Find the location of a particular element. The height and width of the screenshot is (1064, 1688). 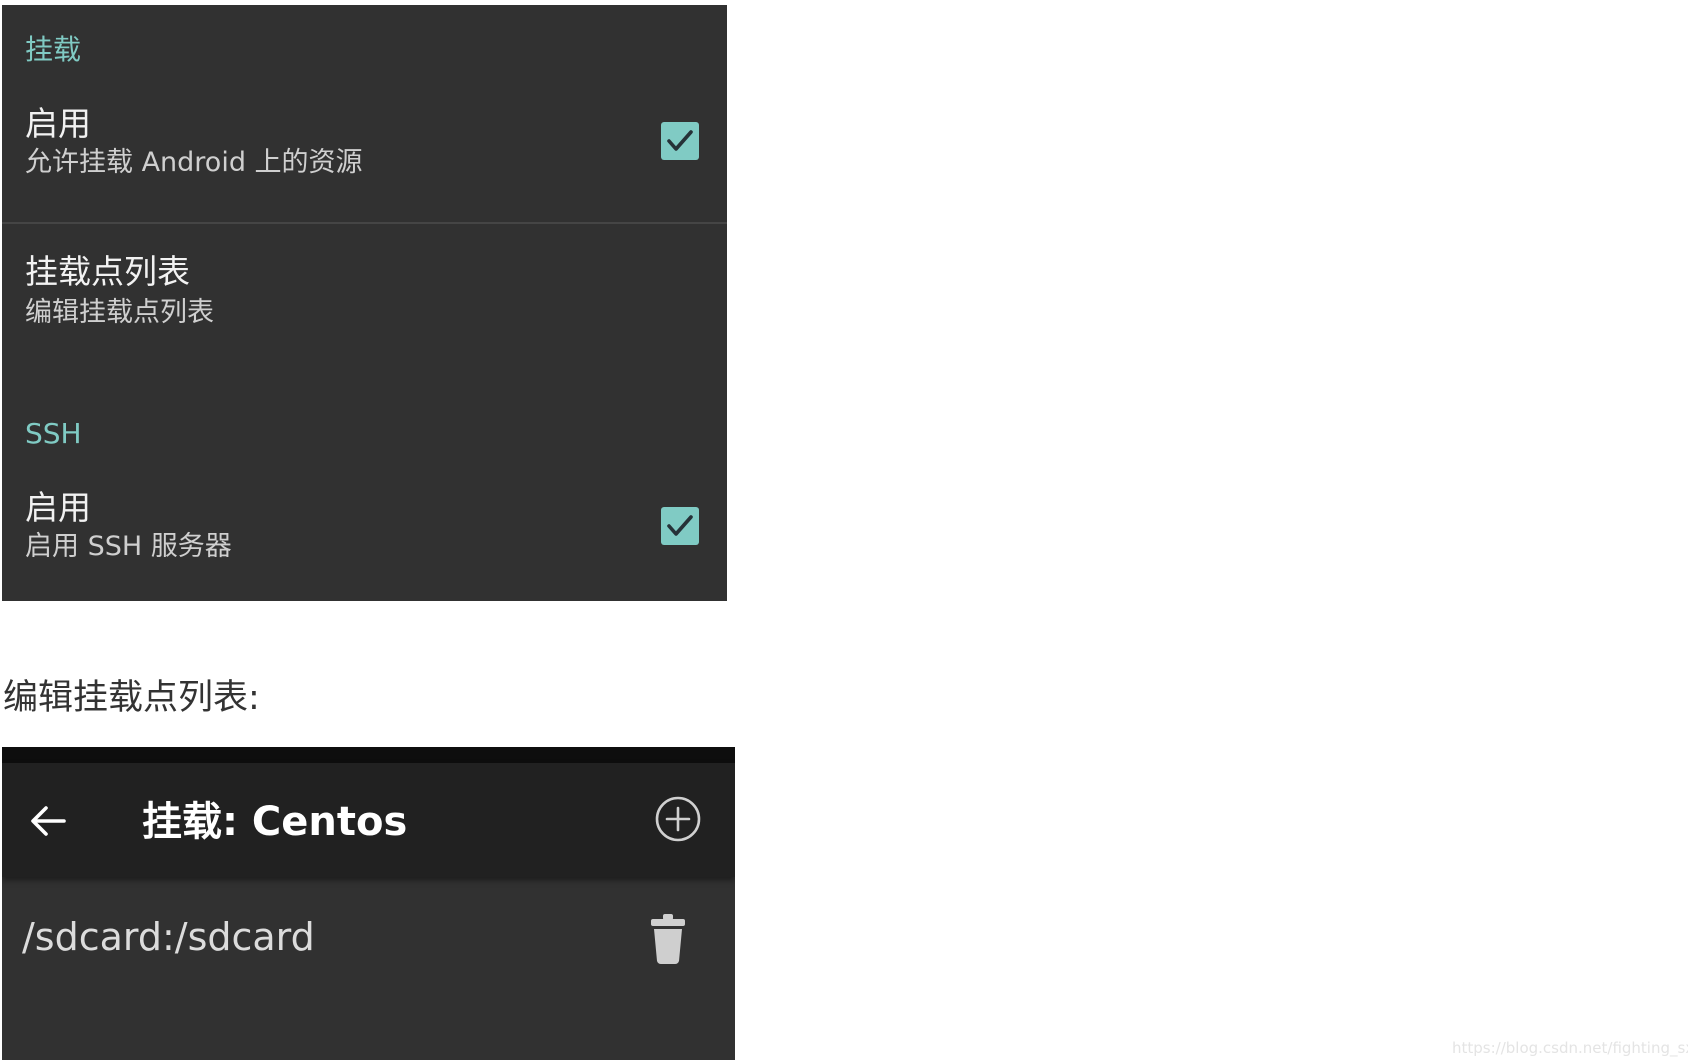

caption-text: 编辑挂载点列表: is located at coordinates (131, 698).